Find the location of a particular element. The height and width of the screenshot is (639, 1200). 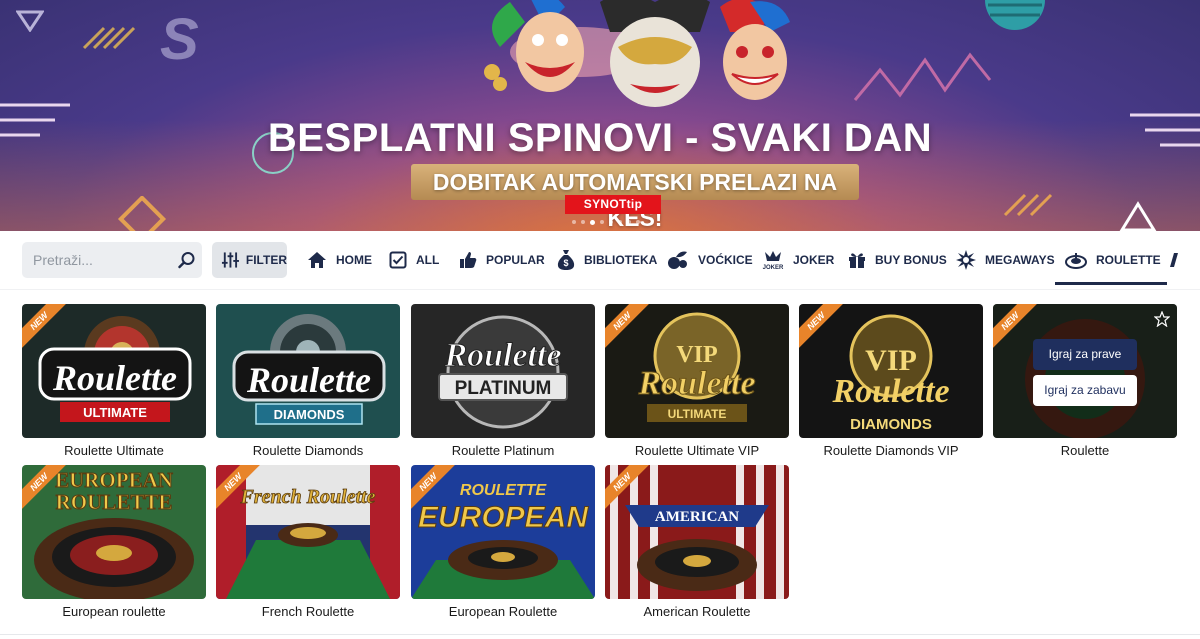

game-title: French Roulette is located at coordinates (308, 611).